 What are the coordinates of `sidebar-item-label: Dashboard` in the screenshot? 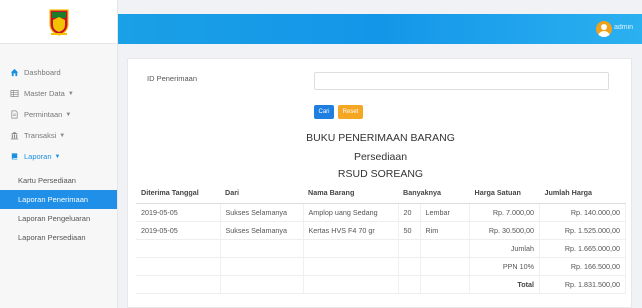 It's located at (42, 72).